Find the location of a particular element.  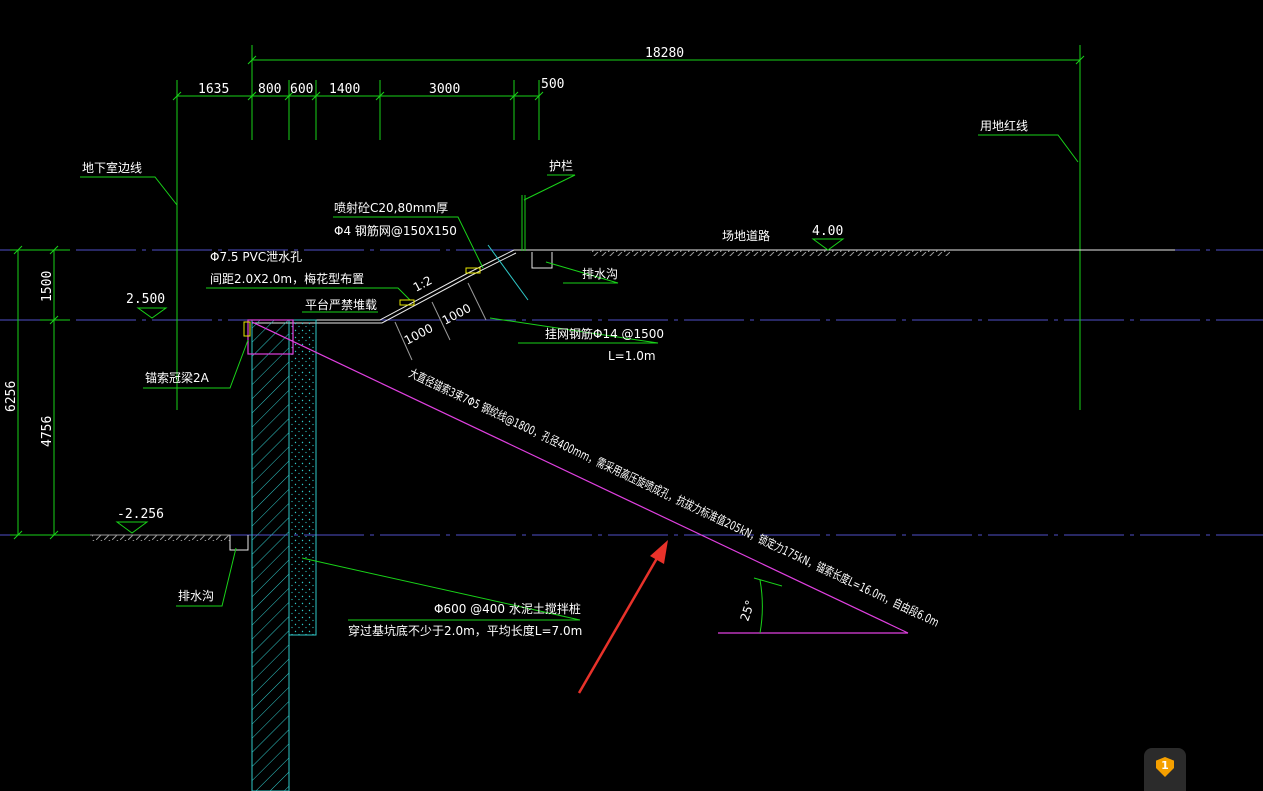

dim-seg-6: 500 is located at coordinates (552, 84).